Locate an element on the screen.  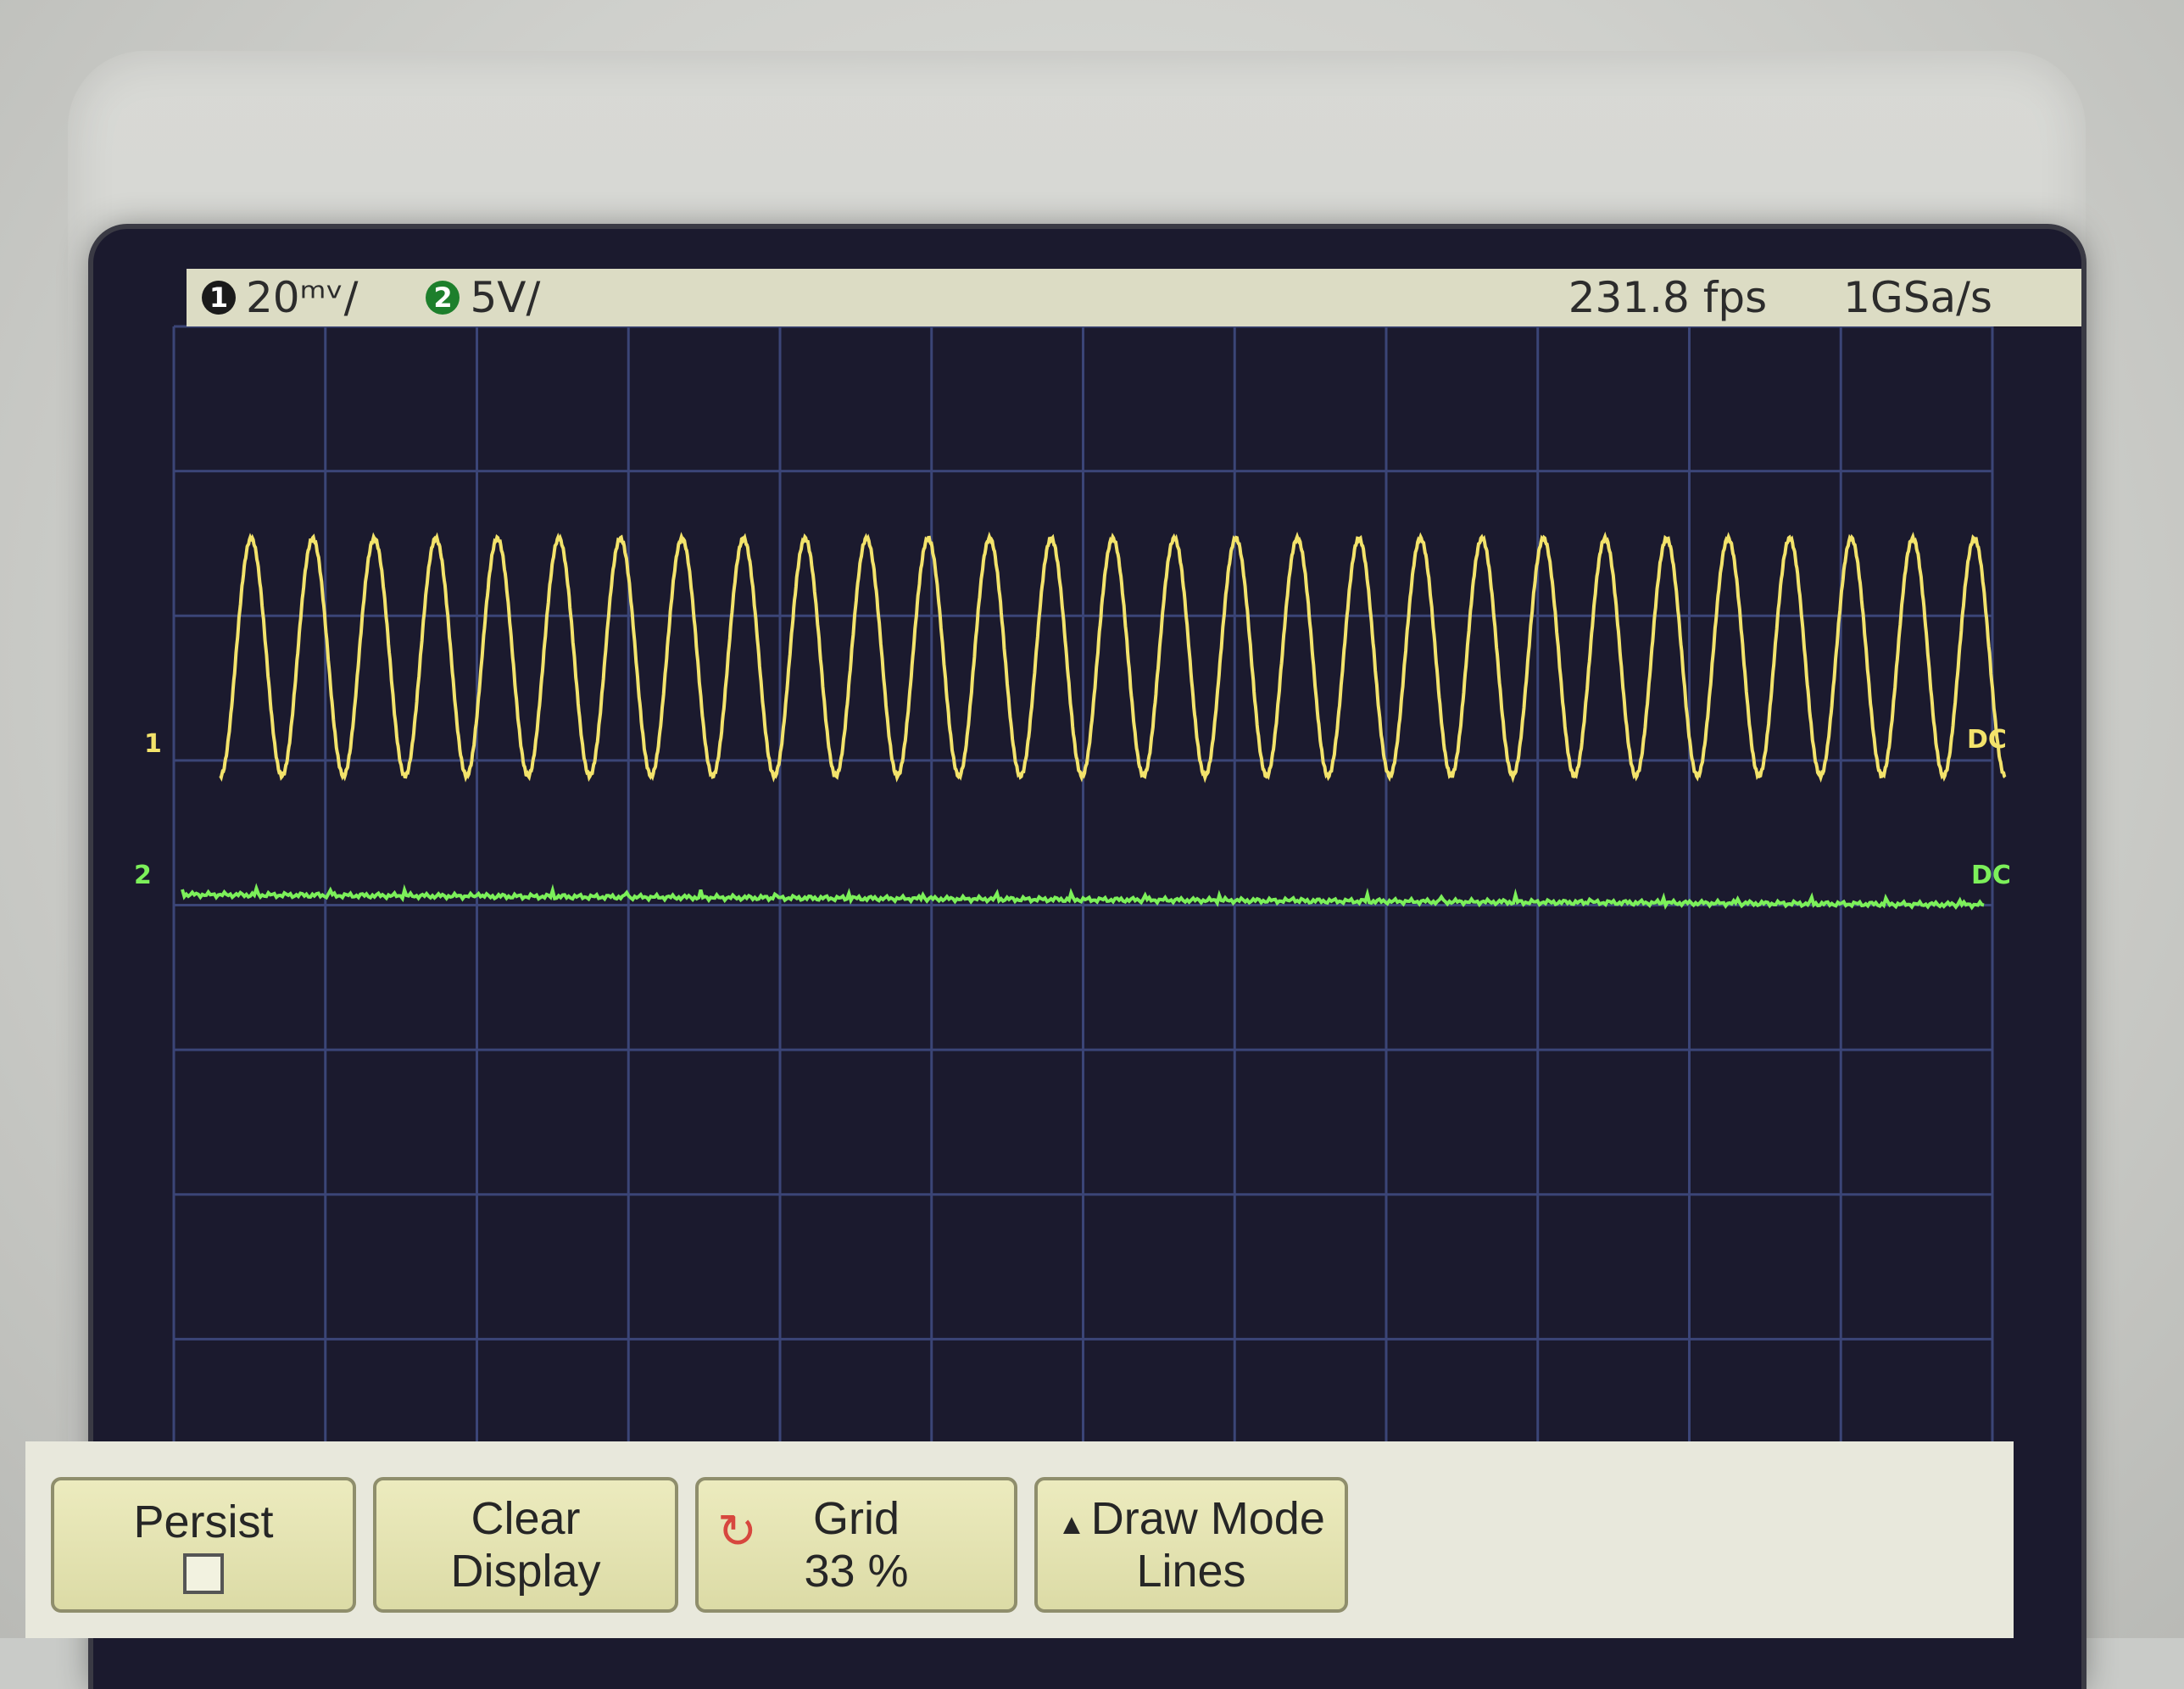
persist-softkey: Persist is located at coordinates (203, 1545).